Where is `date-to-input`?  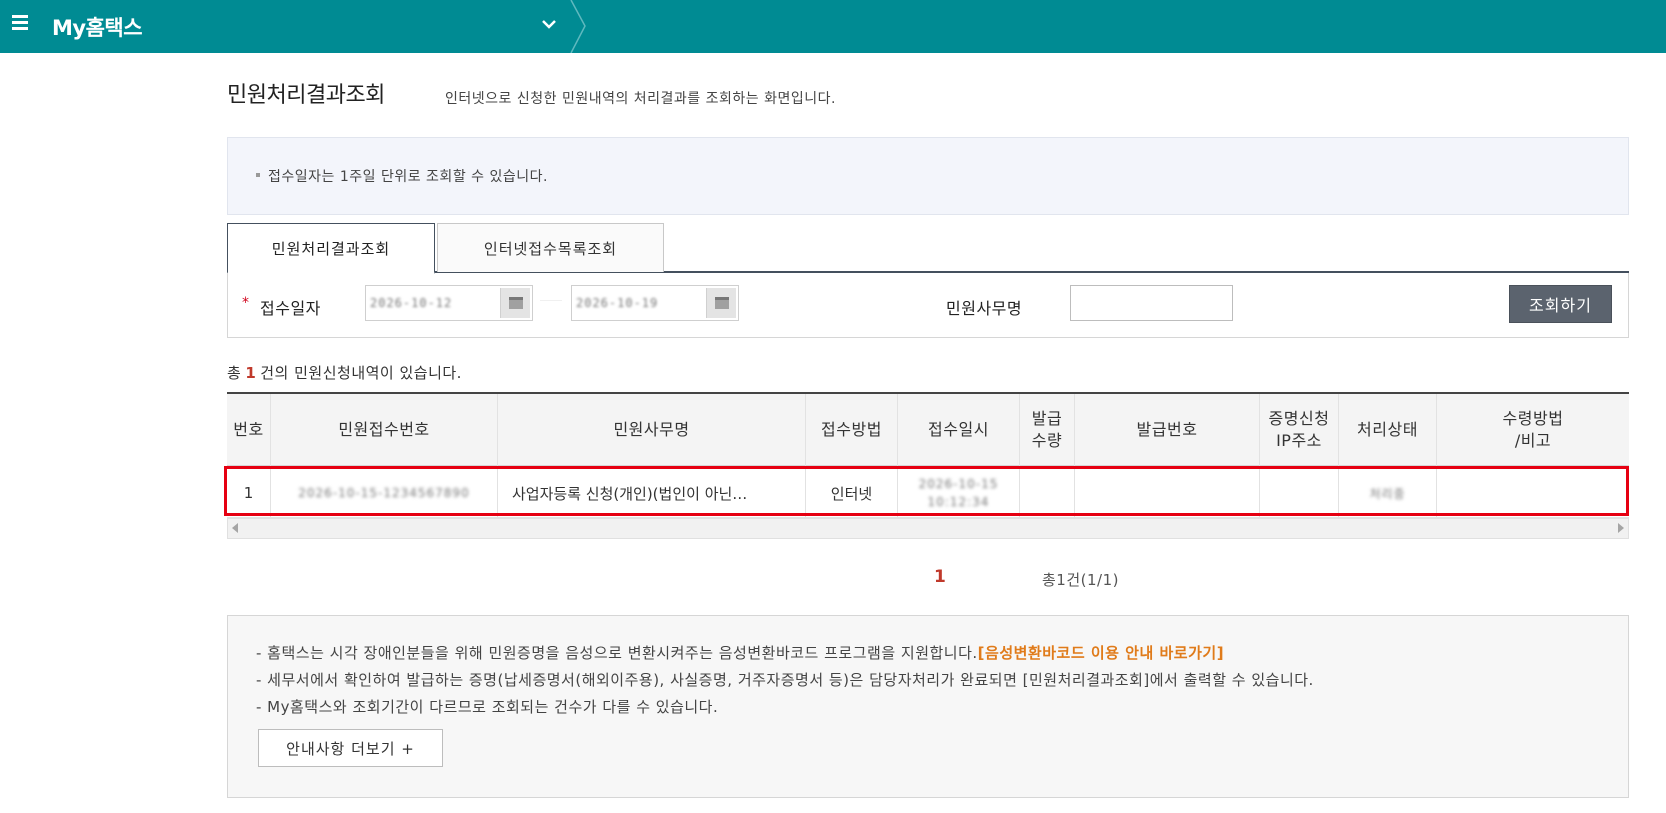 date-to-input is located at coordinates (640, 303).